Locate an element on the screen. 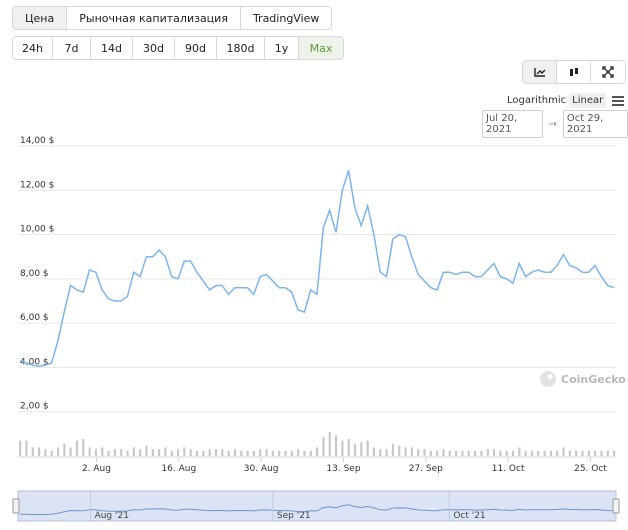 This screenshot has width=628, height=530. coingecko-logo-eye is located at coordinates (550, 377).